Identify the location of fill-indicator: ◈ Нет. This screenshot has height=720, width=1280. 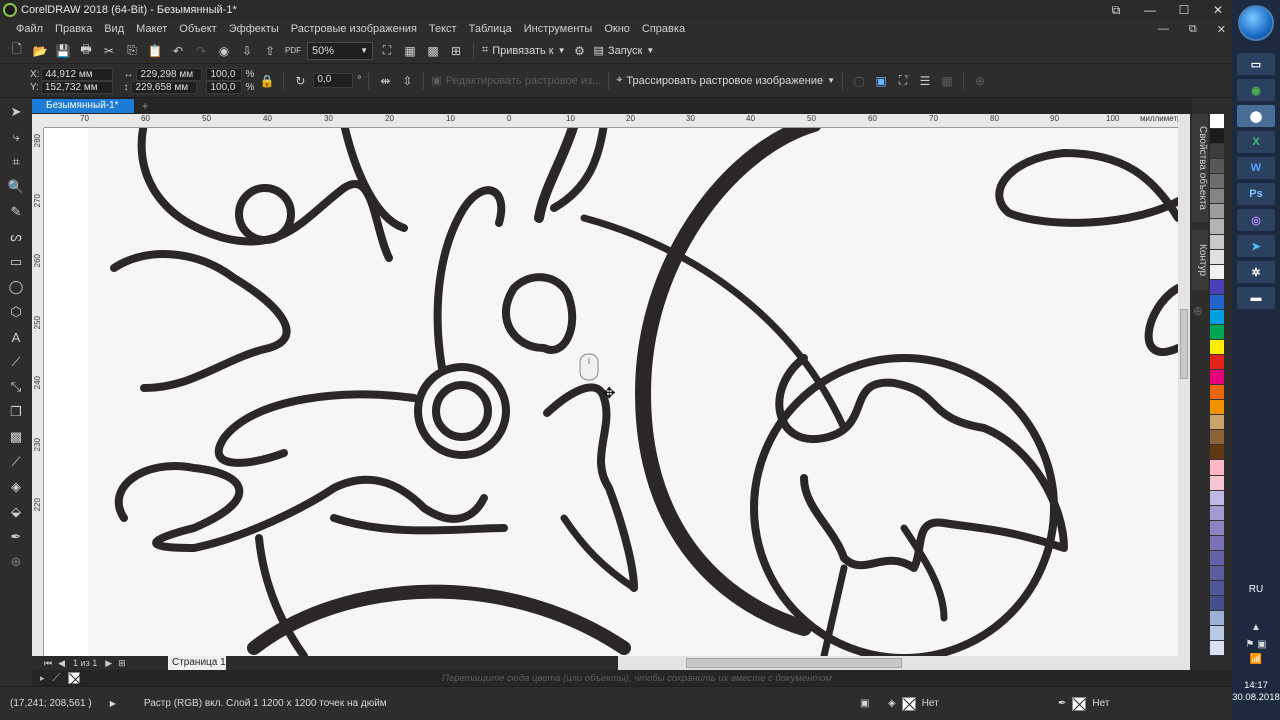
(913, 703).